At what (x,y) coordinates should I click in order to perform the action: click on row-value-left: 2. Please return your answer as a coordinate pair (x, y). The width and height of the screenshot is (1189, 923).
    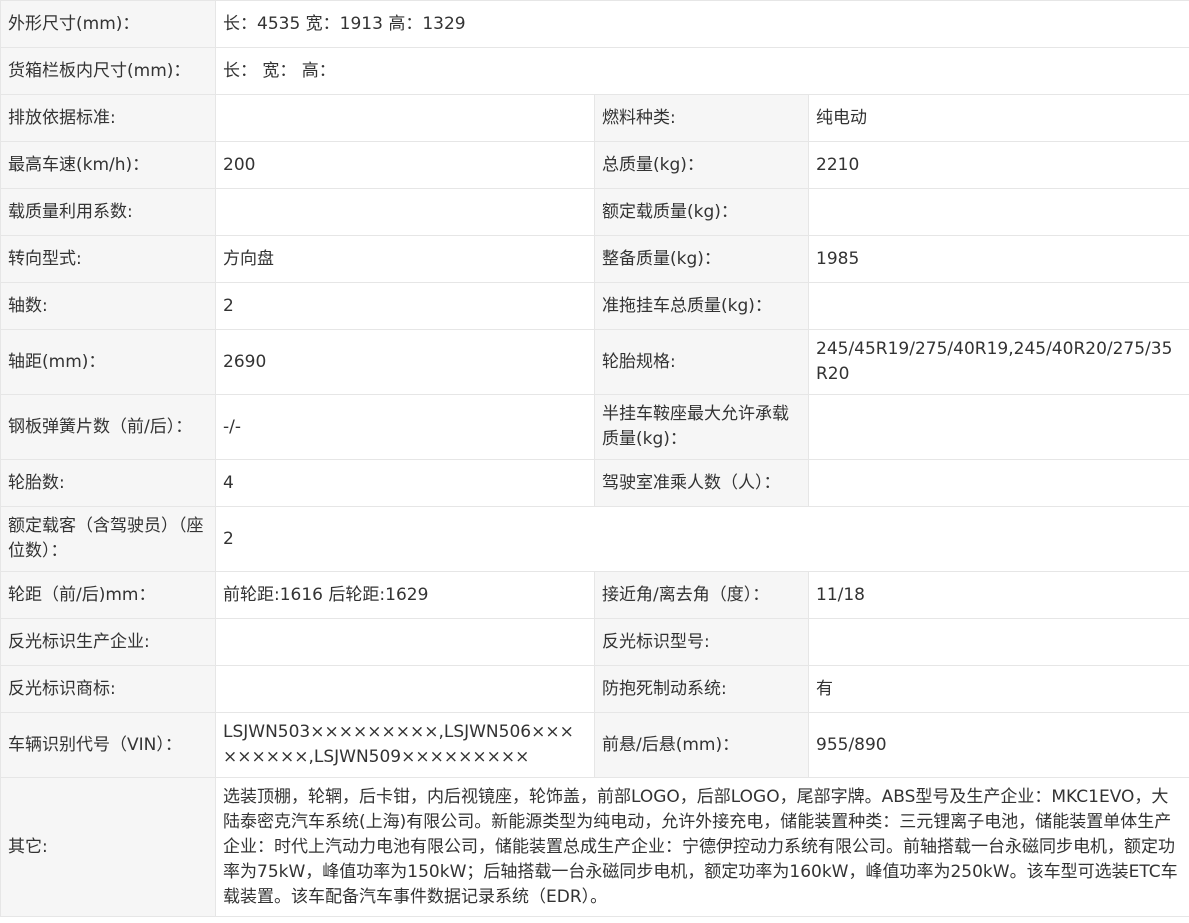
    Looking at the image, I should click on (405, 306).